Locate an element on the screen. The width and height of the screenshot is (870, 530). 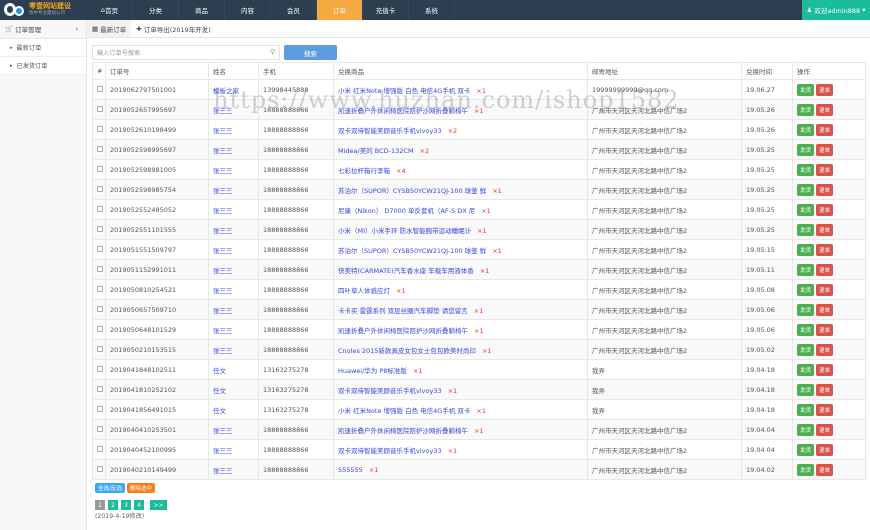
product-link: 555555 is located at coordinates (350, 470).